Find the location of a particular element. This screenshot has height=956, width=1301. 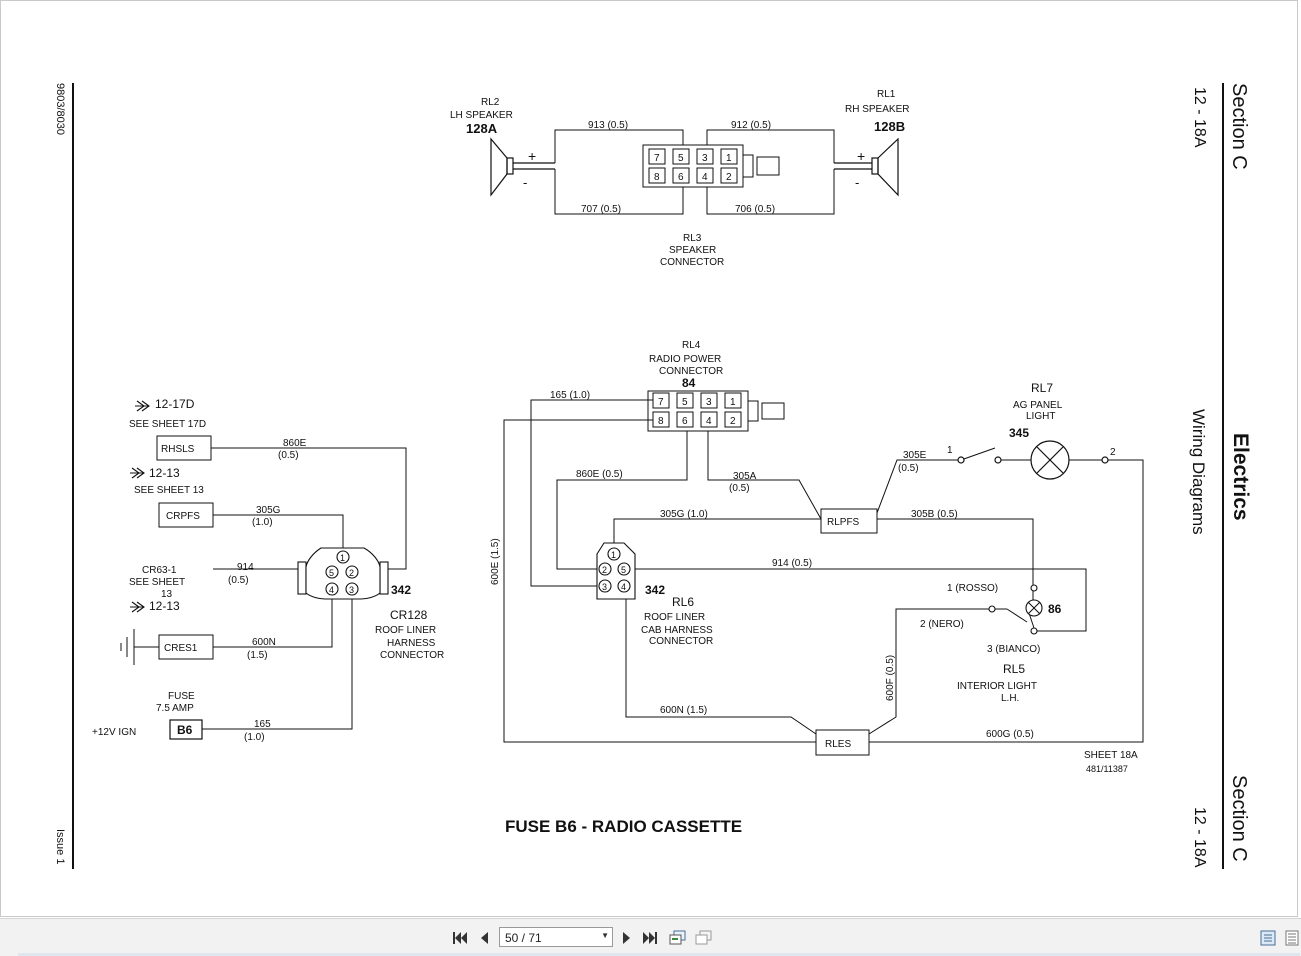

rl6-line2: CAB HARNESS is located at coordinates (677, 630).